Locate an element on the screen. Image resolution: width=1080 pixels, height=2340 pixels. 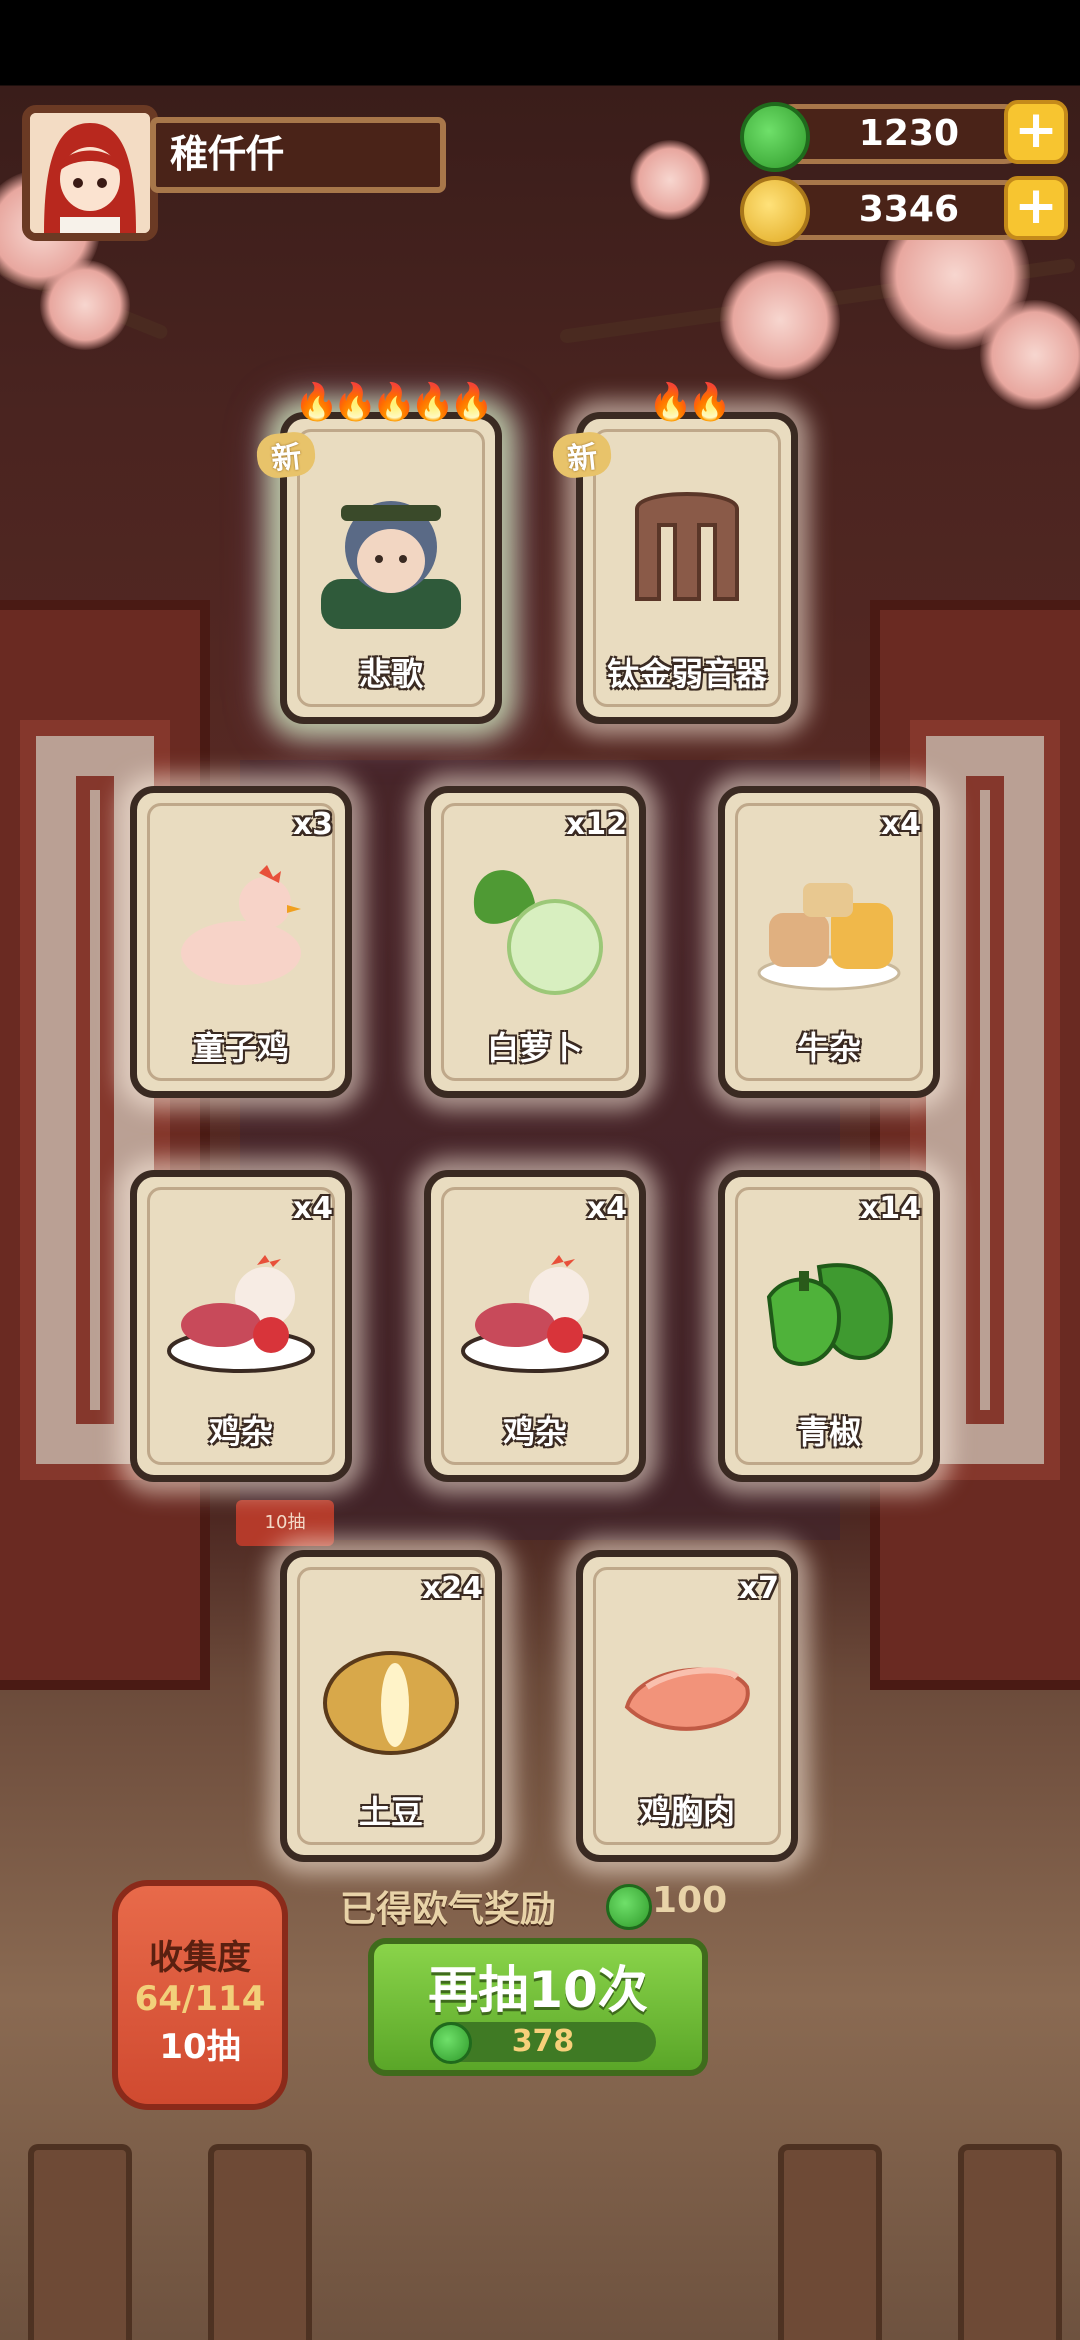
rarity-flames-icon: 🔥🔥🔥🔥🔥 is located at coordinates (393, 402).